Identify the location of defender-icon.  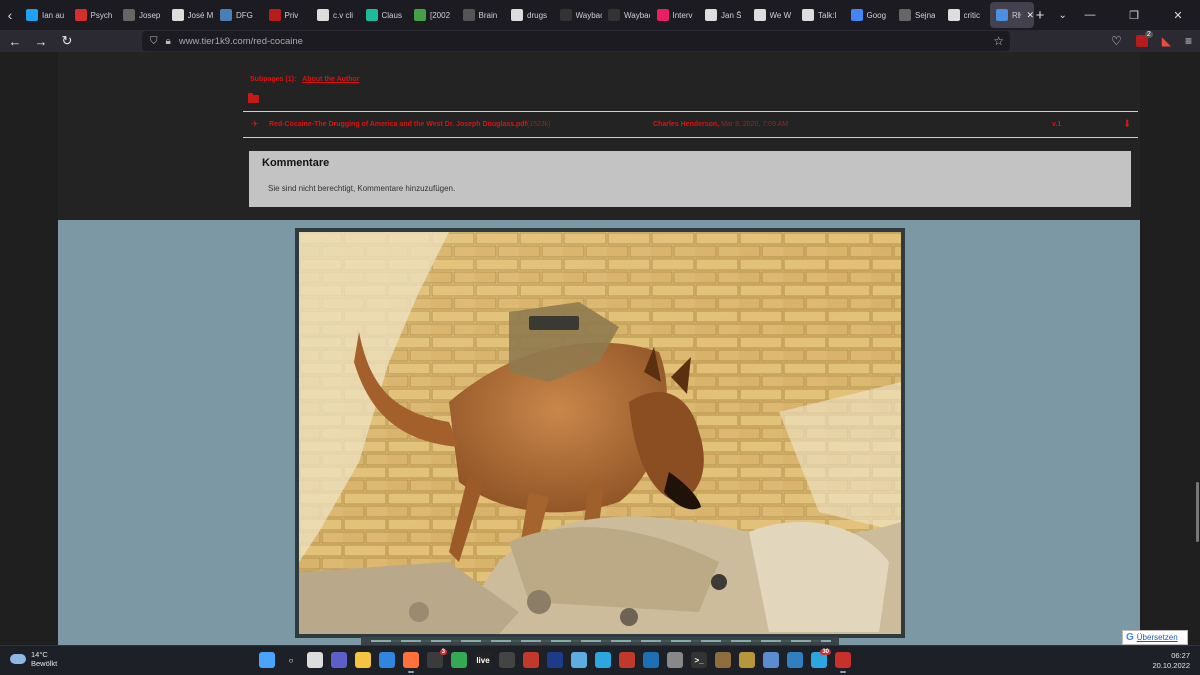
(387, 660).